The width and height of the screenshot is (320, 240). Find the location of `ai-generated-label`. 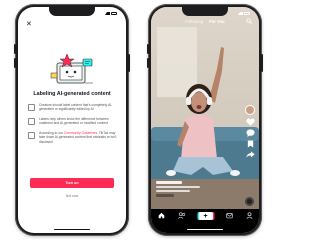

ai-generated-label is located at coordinates (165, 195).